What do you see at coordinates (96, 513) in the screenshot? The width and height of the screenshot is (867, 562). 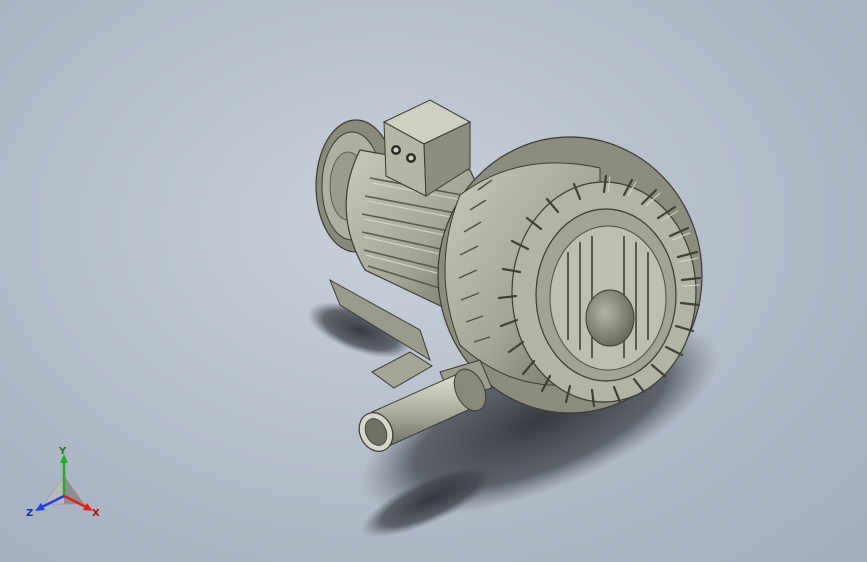 I see `x-axis-label: X` at bounding box center [96, 513].